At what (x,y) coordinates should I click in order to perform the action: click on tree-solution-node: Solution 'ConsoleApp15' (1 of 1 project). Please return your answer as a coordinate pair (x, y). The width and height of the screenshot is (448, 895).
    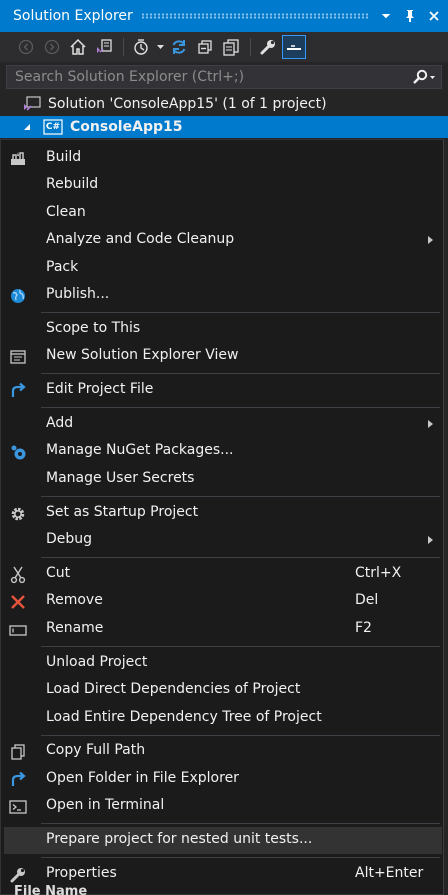
    Looking at the image, I should click on (224, 104).